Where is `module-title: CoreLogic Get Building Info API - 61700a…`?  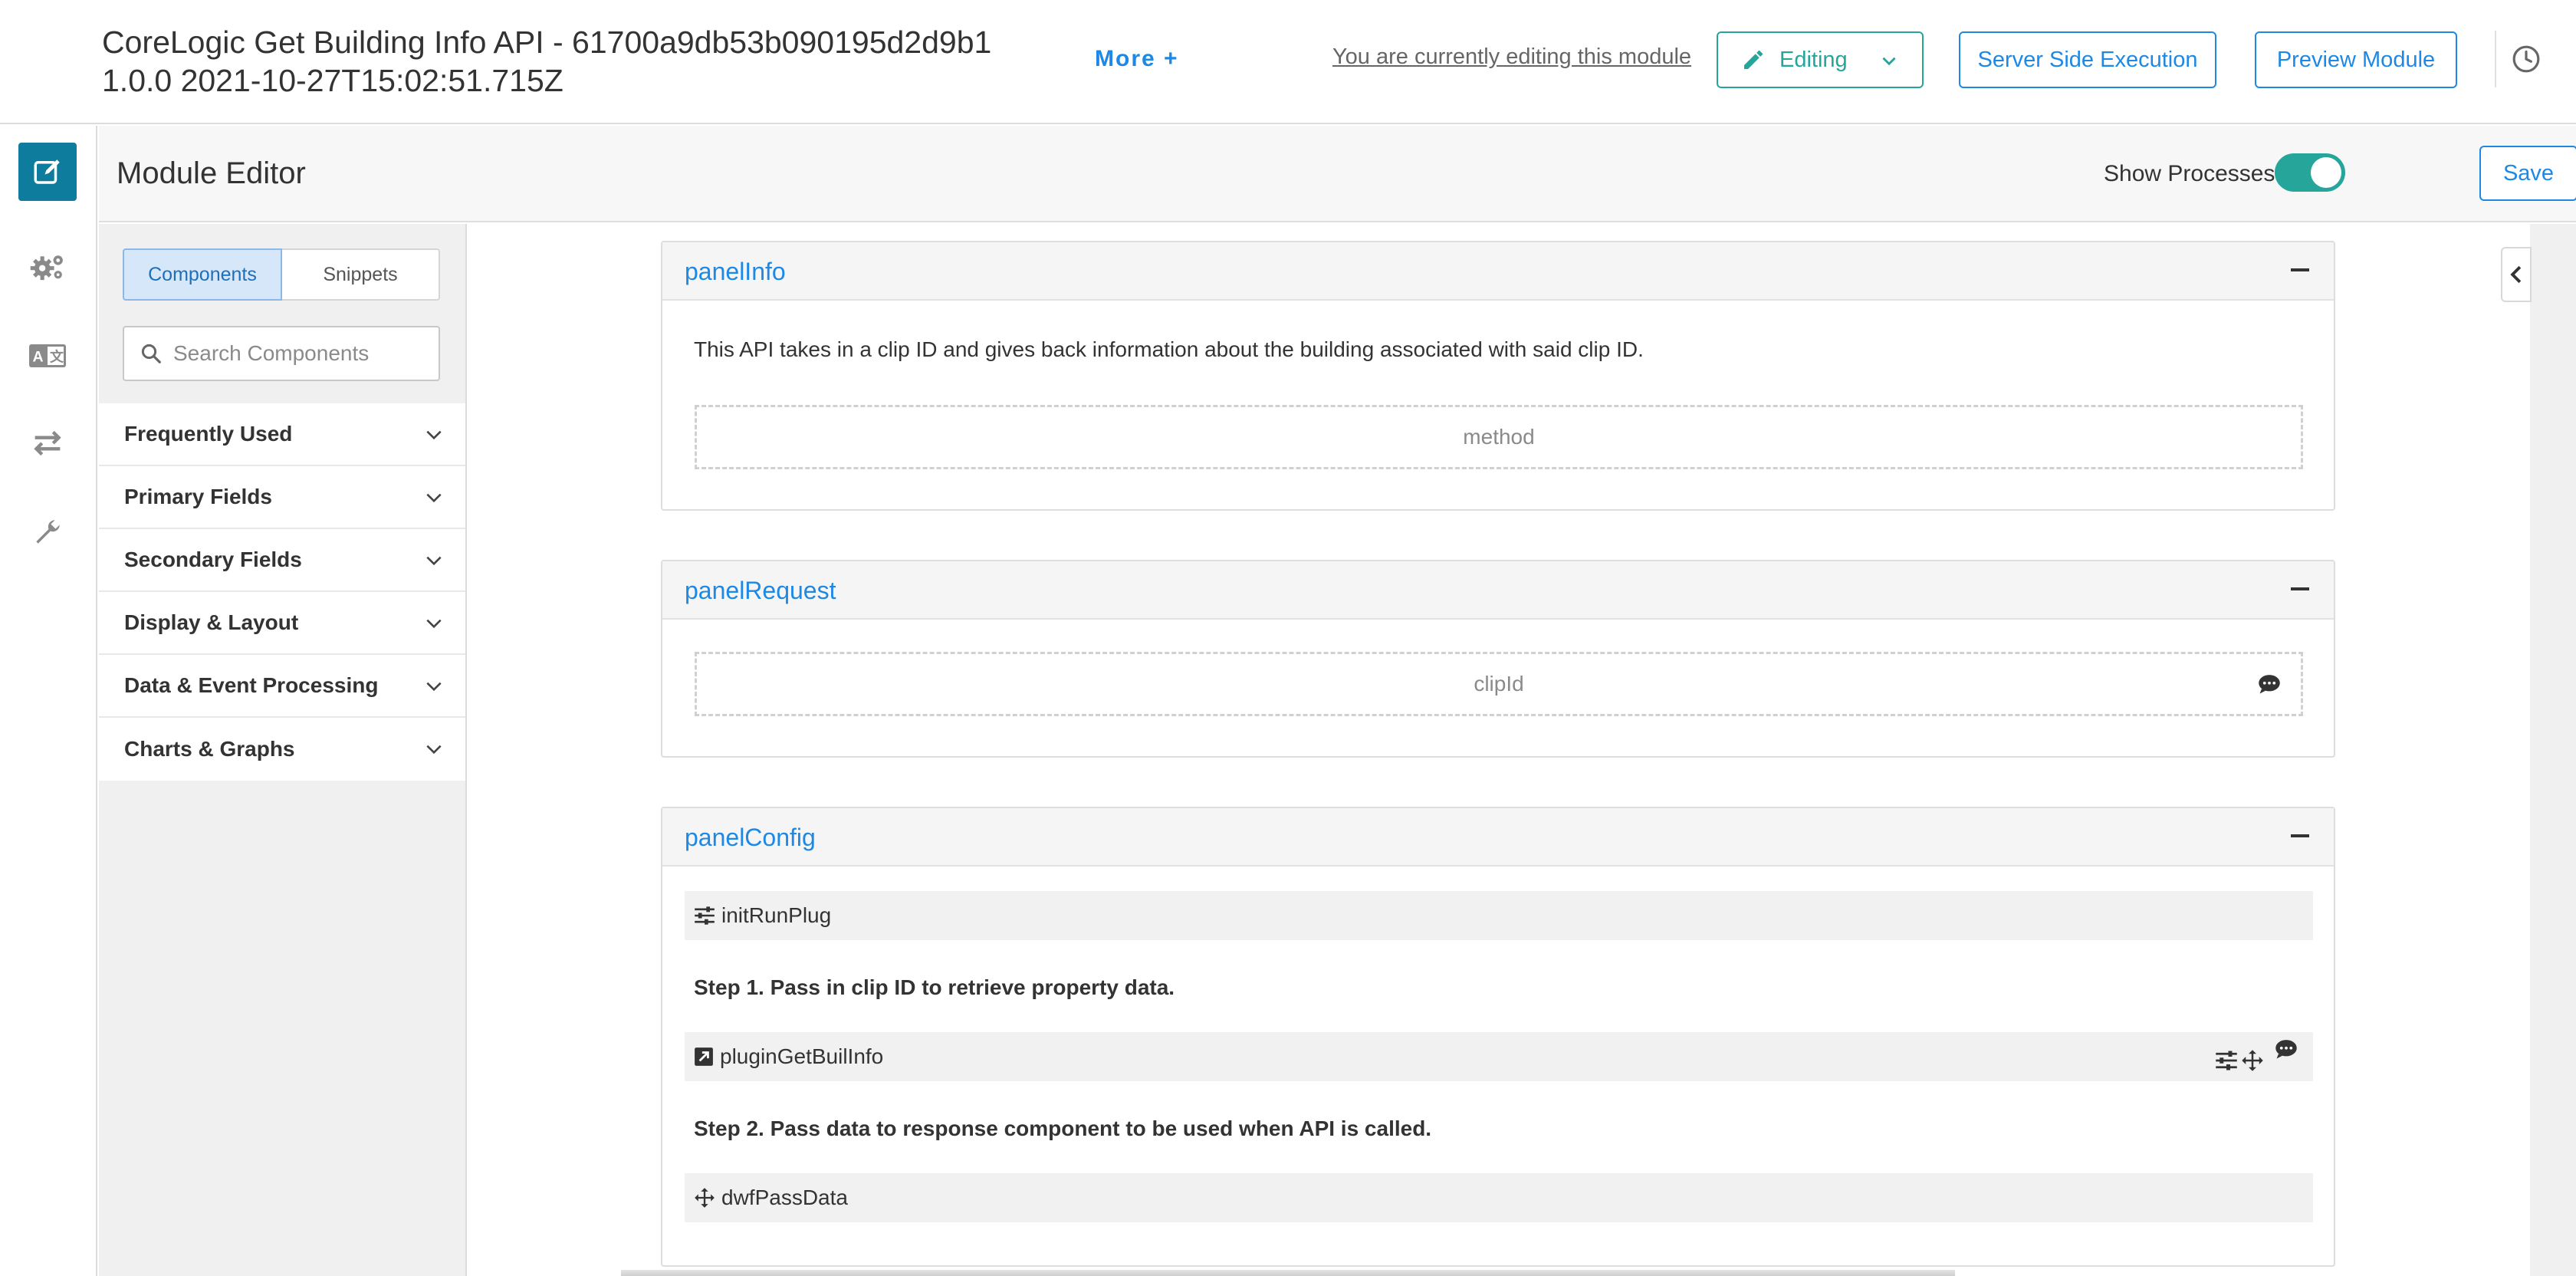 module-title: CoreLogic Get Building Info API - 61700a… is located at coordinates (547, 61).